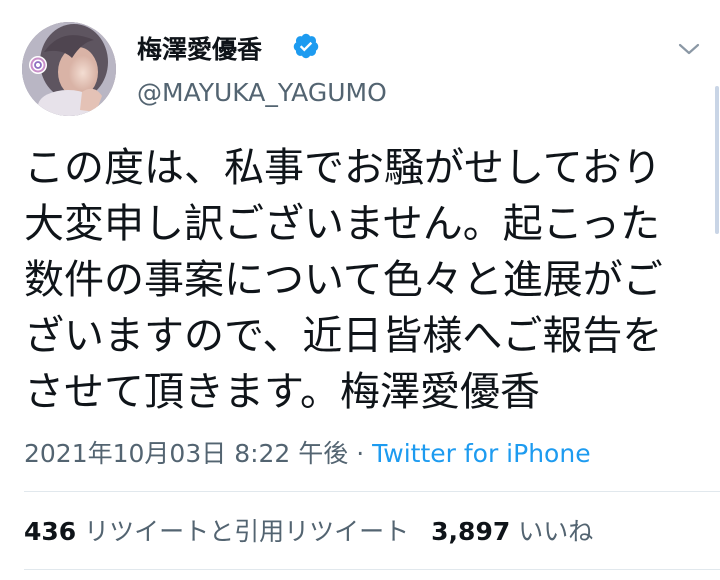 This screenshot has width=720, height=580. I want to click on likes-count: 3,897, so click(471, 531).